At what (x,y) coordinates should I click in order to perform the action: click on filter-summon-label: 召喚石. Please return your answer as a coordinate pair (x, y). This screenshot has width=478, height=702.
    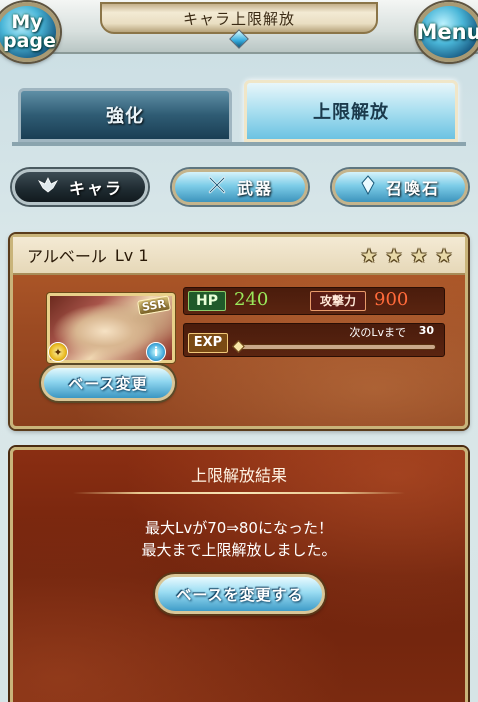
    Looking at the image, I should click on (412, 188).